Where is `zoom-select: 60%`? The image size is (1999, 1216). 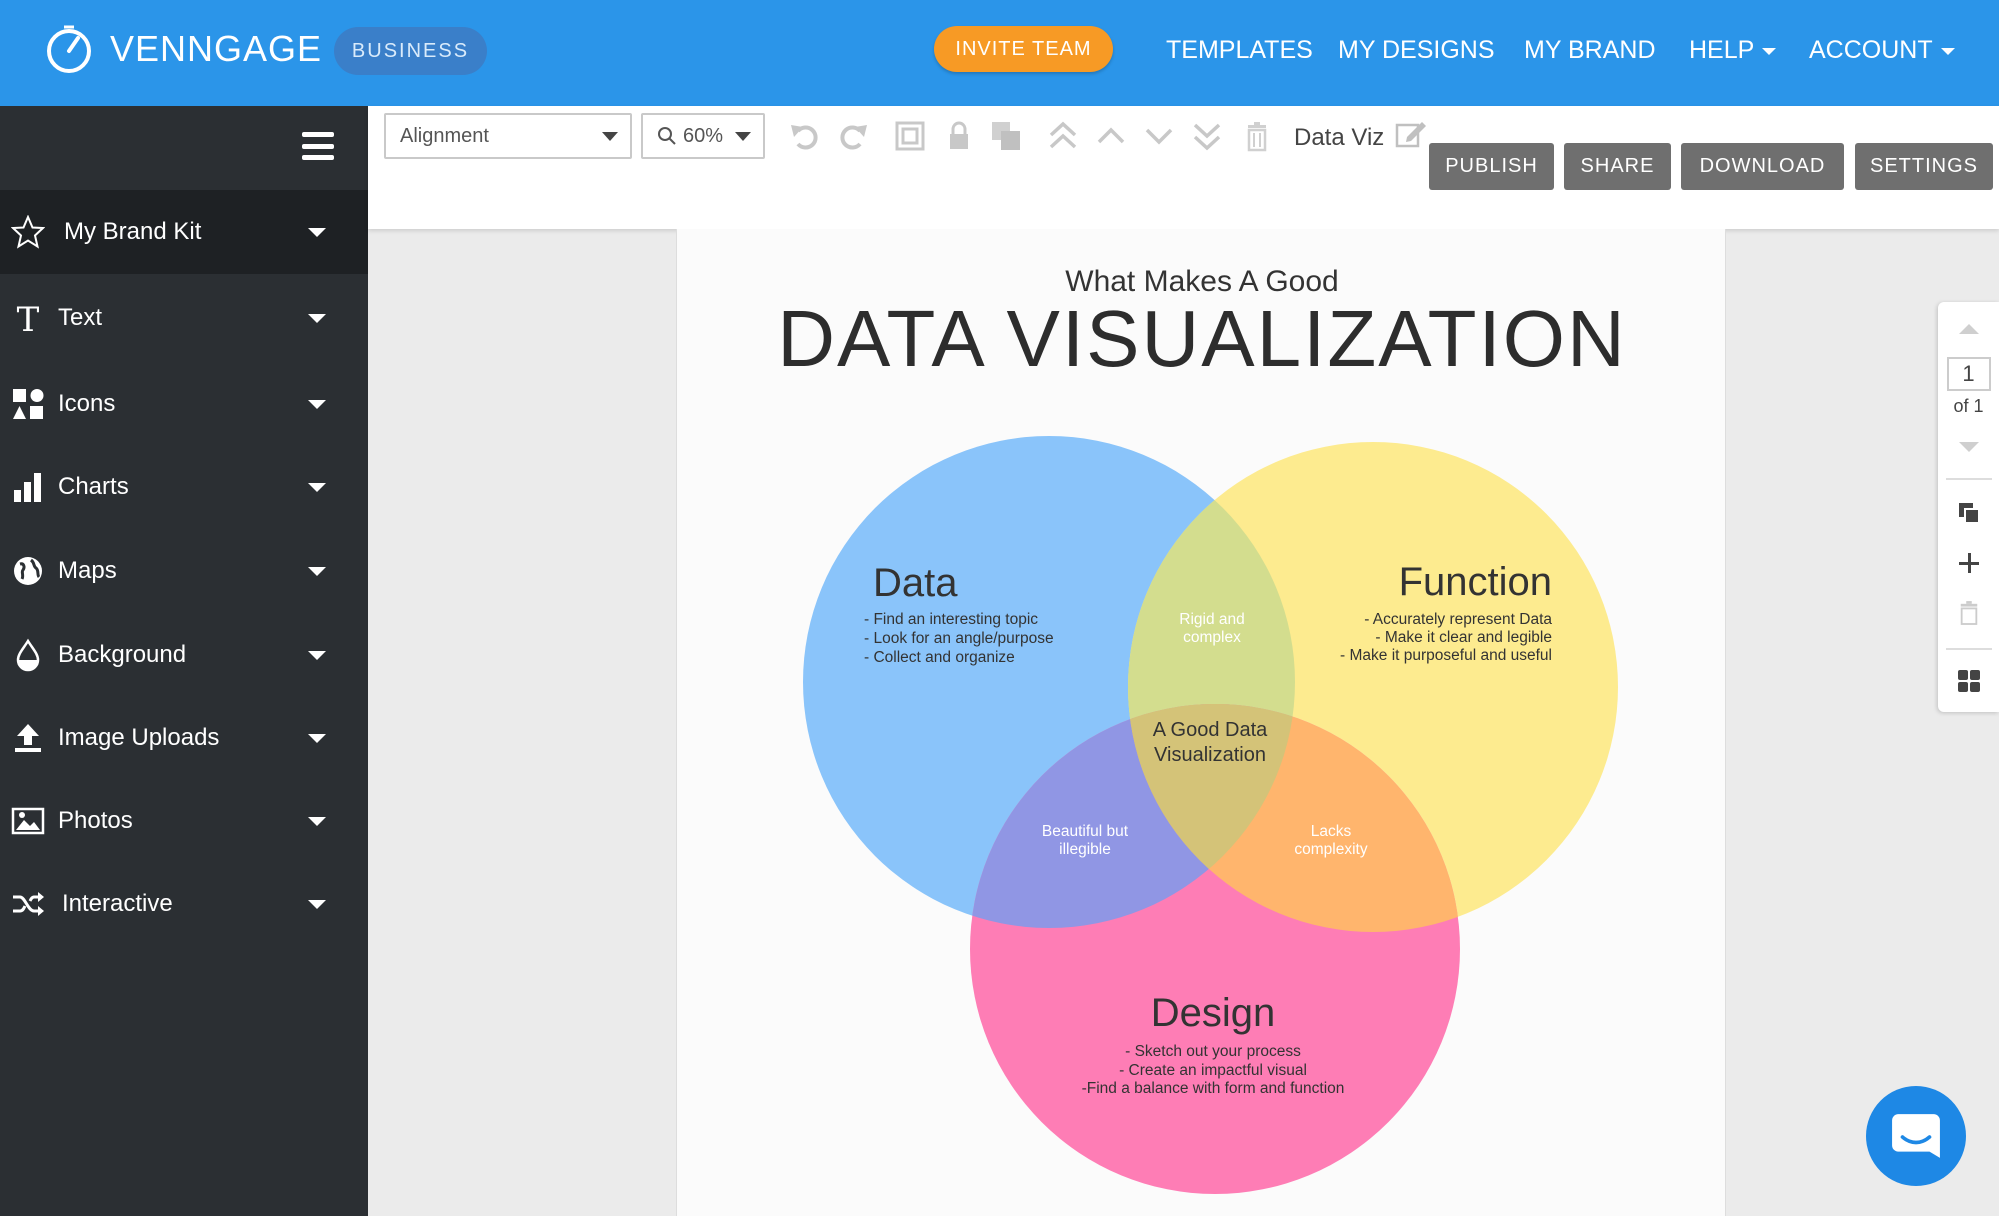 zoom-select: 60% is located at coordinates (703, 136).